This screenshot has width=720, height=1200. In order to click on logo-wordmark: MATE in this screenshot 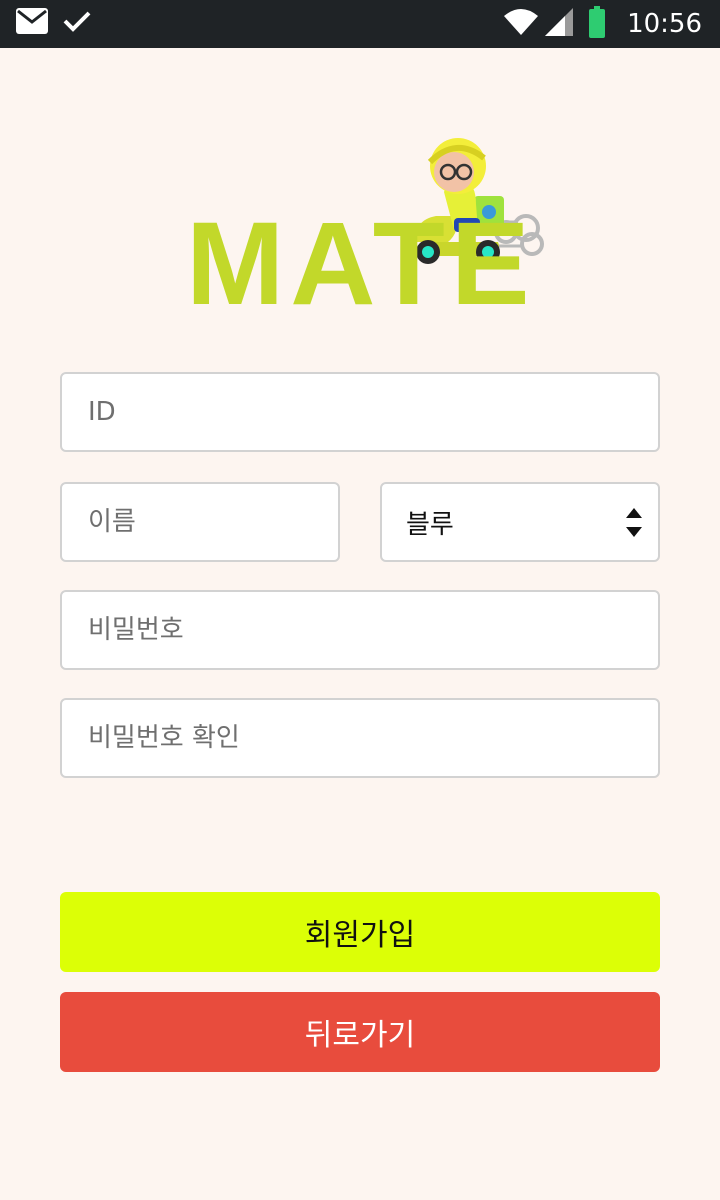, I will do `click(361, 260)`.